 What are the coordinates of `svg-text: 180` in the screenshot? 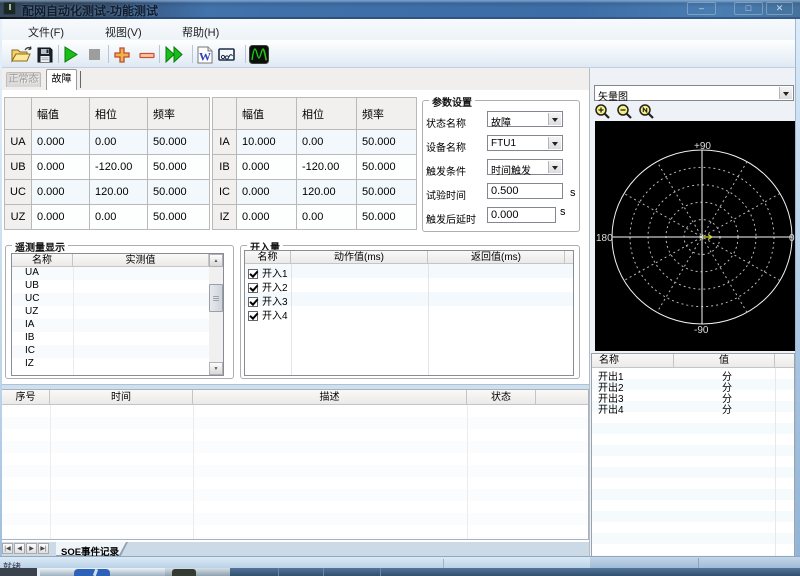 It's located at (604, 238).